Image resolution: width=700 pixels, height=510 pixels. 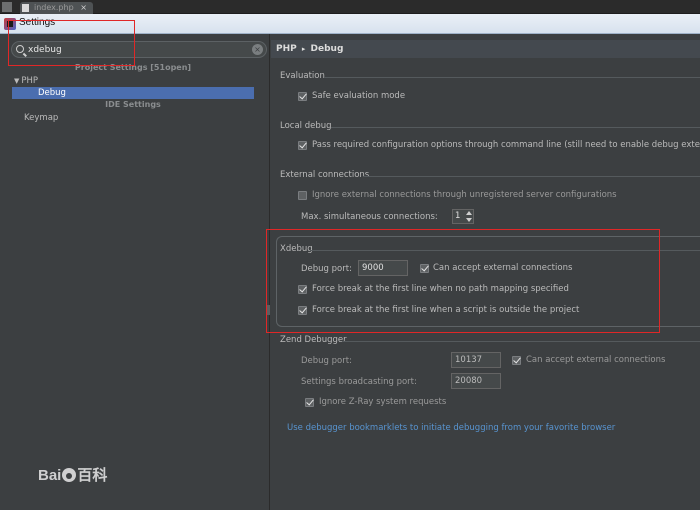 What do you see at coordinates (16, 81) in the screenshot?
I see `expand-arrow-icon: ▼` at bounding box center [16, 81].